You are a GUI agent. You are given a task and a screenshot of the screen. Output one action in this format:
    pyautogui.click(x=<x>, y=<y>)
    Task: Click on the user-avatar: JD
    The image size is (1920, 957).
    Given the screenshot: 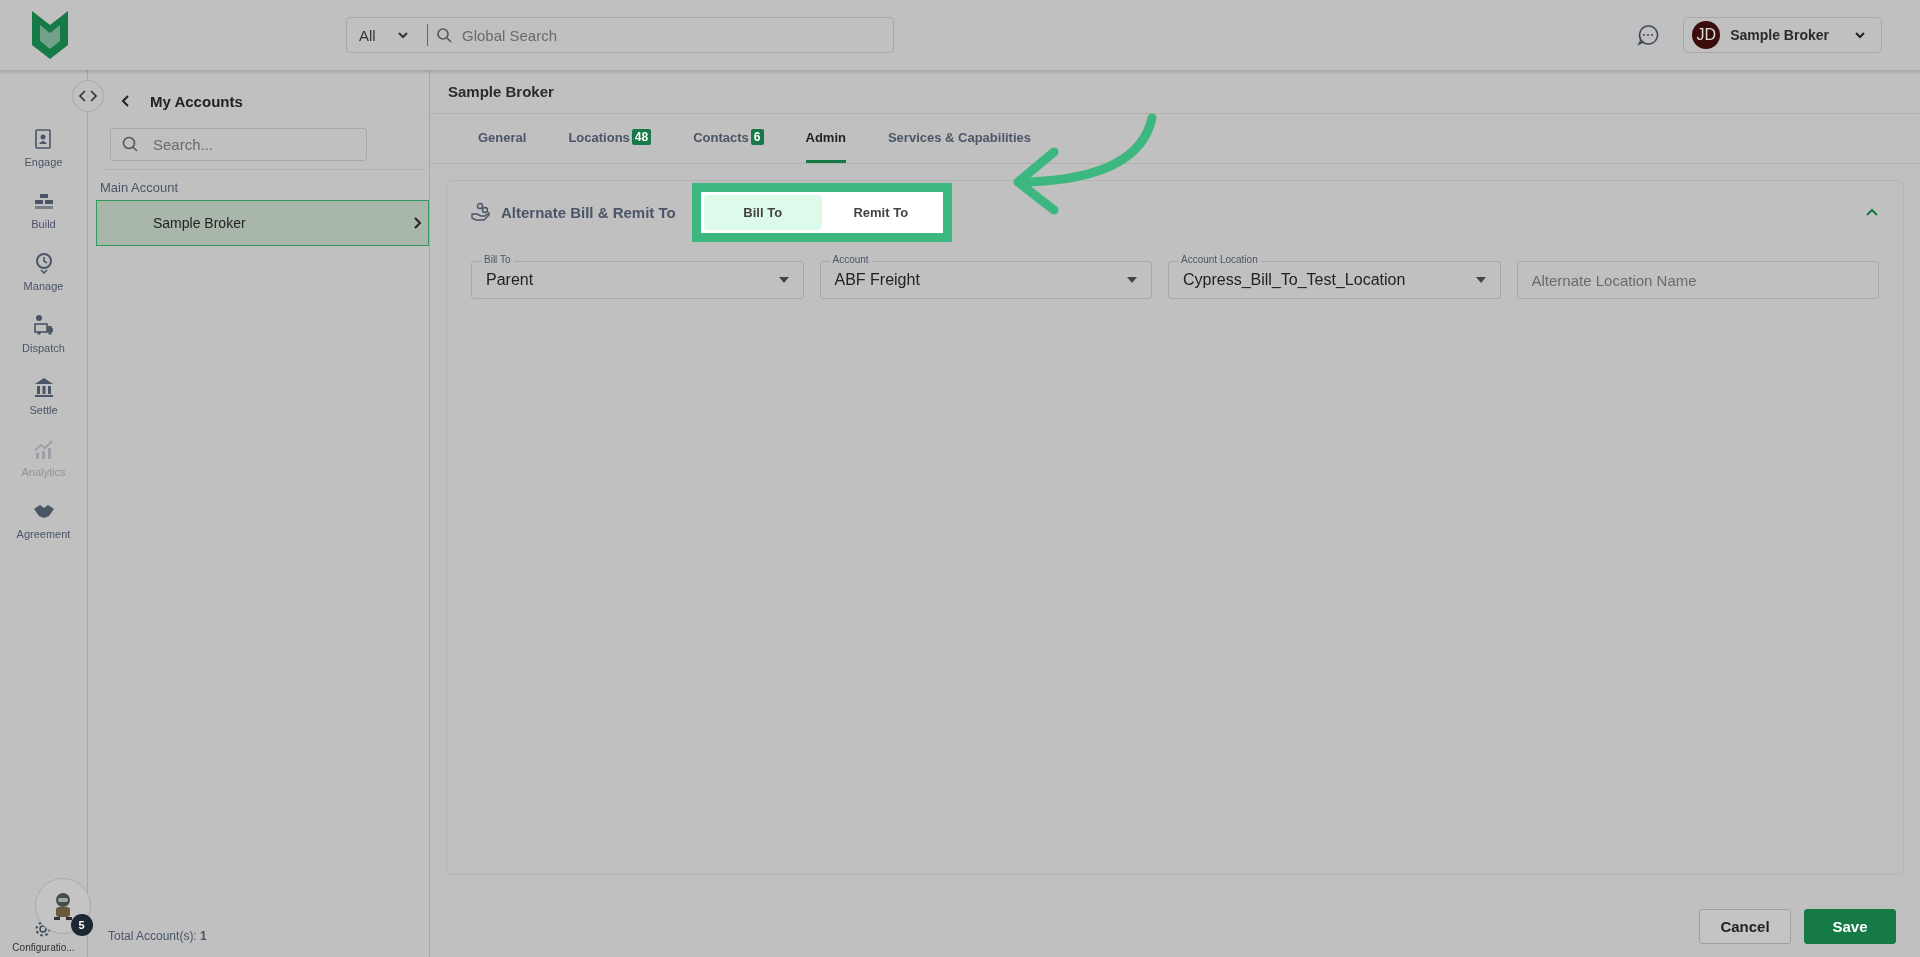 What is the action you would take?
    pyautogui.click(x=1706, y=35)
    